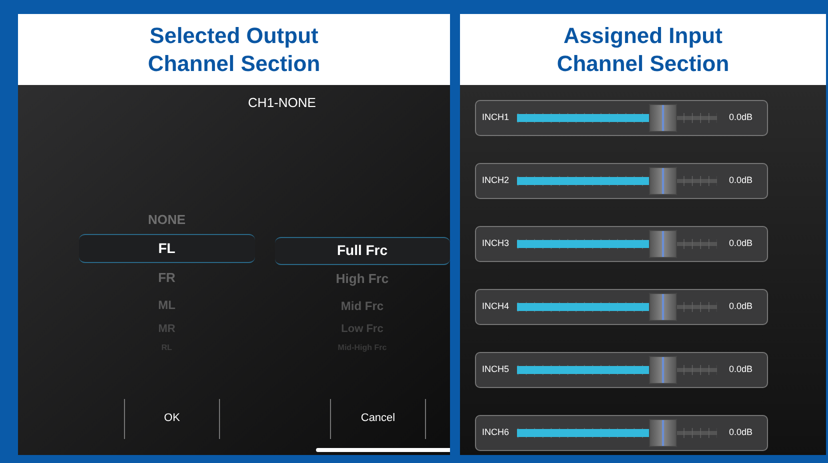  I want to click on channel-name: INCH6, so click(495, 433).